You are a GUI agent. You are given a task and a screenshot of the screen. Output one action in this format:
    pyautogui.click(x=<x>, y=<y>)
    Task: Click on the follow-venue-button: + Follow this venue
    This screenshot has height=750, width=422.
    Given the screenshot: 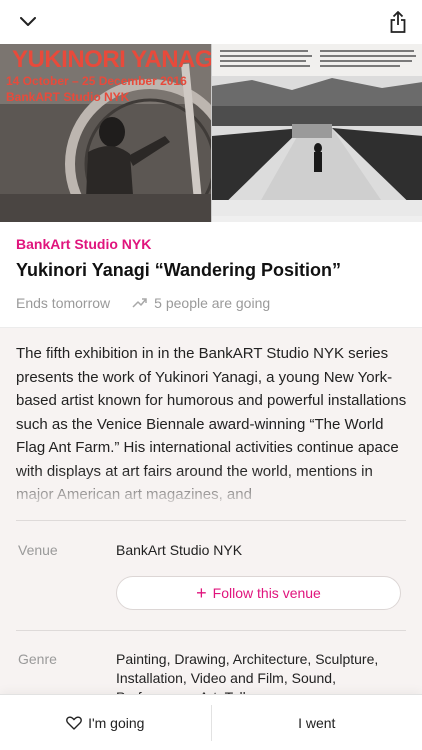 What is the action you would take?
    pyautogui.click(x=258, y=593)
    